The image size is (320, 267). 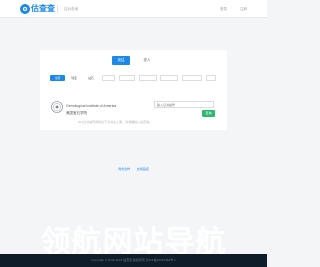 I want to click on gia-seal-icon, so click(x=57, y=107).